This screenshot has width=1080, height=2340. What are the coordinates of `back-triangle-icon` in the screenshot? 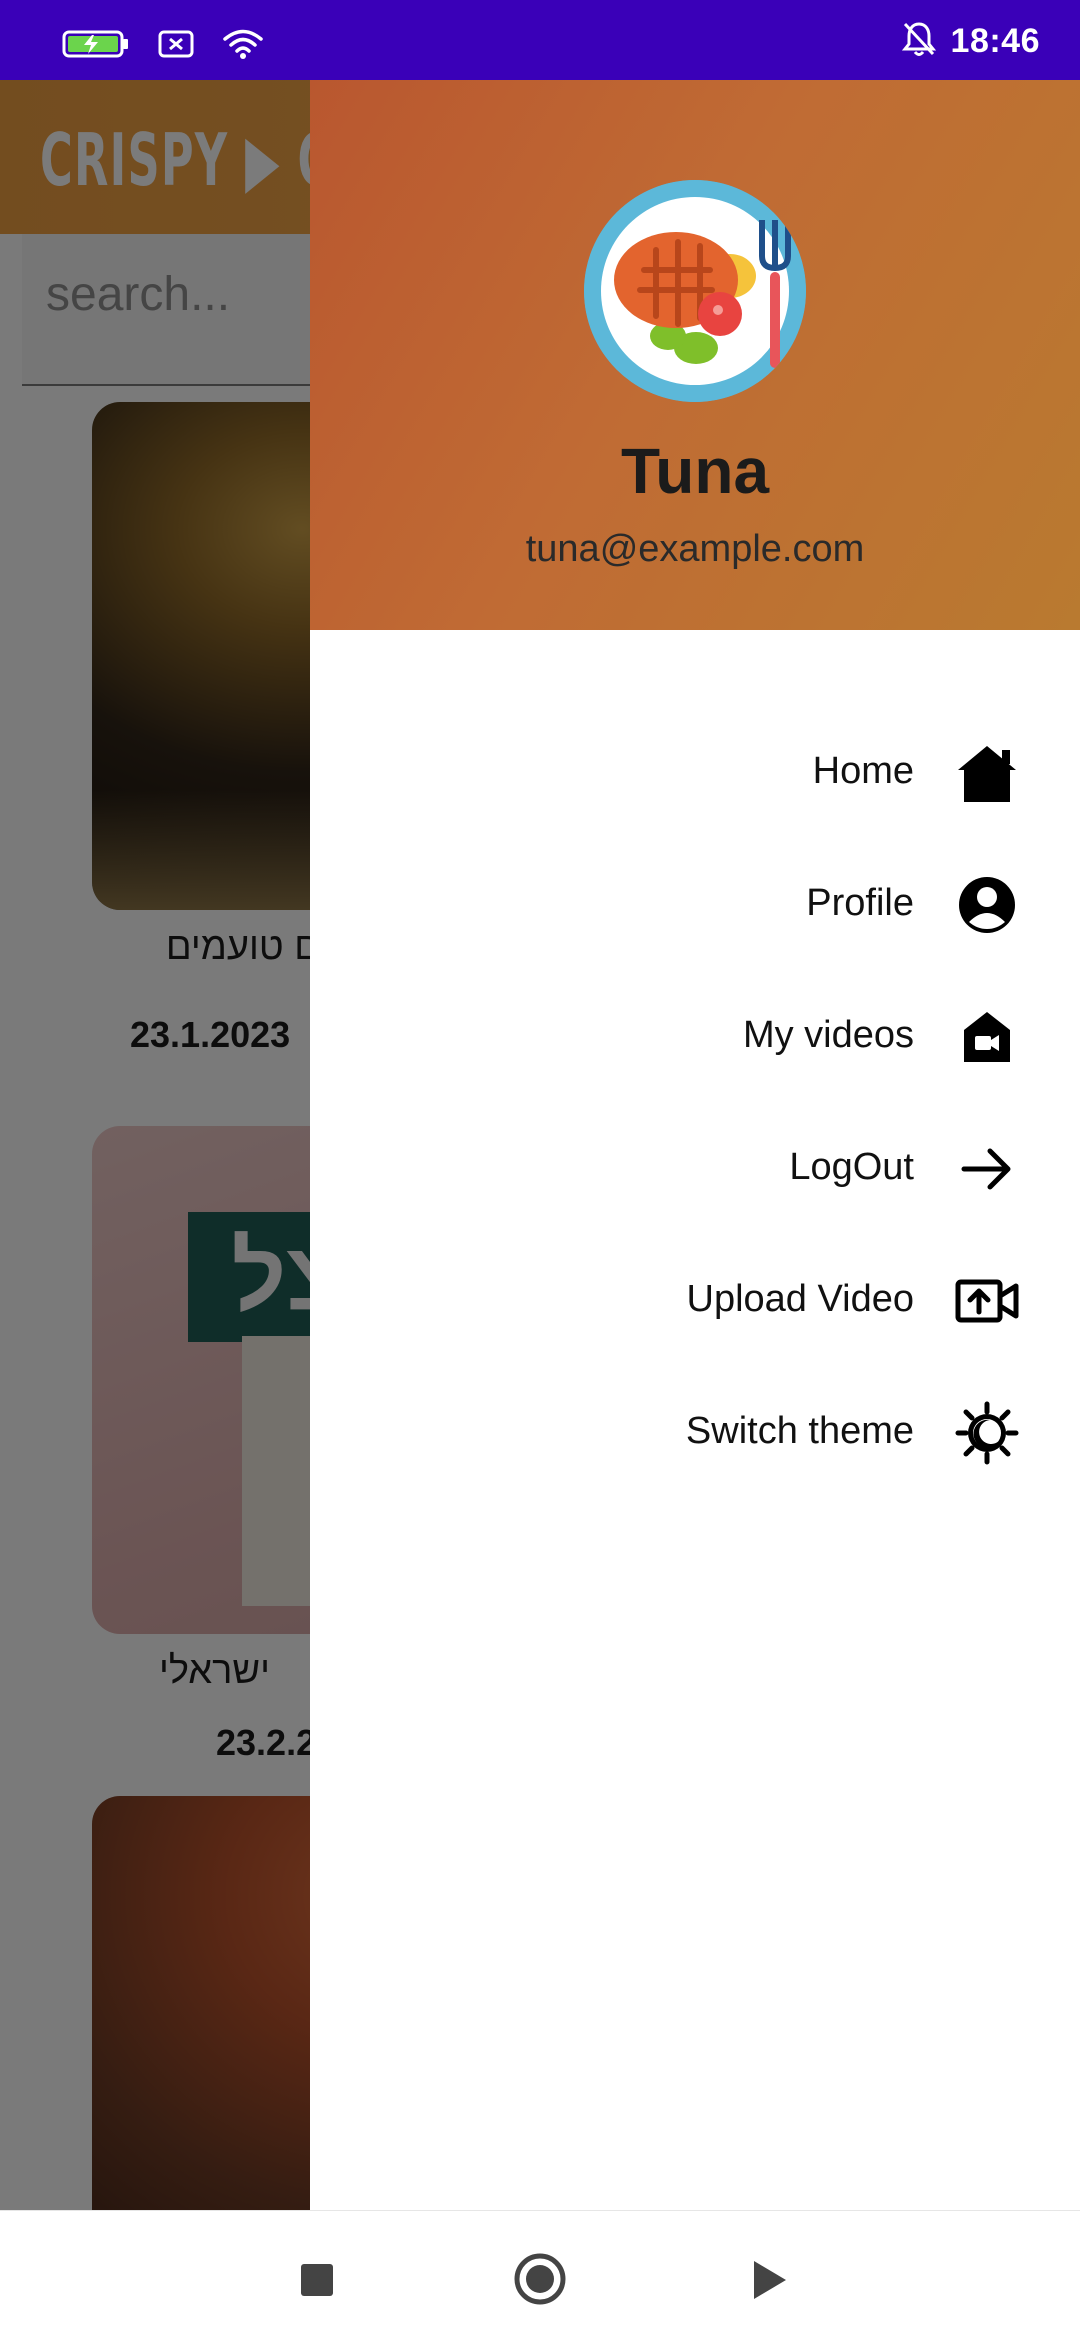 It's located at (769, 2280).